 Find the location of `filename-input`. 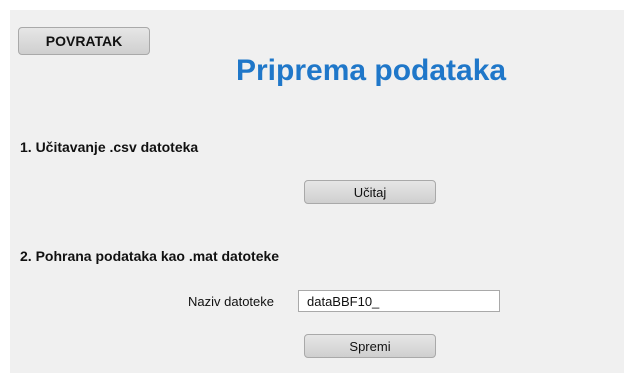

filename-input is located at coordinates (399, 301).